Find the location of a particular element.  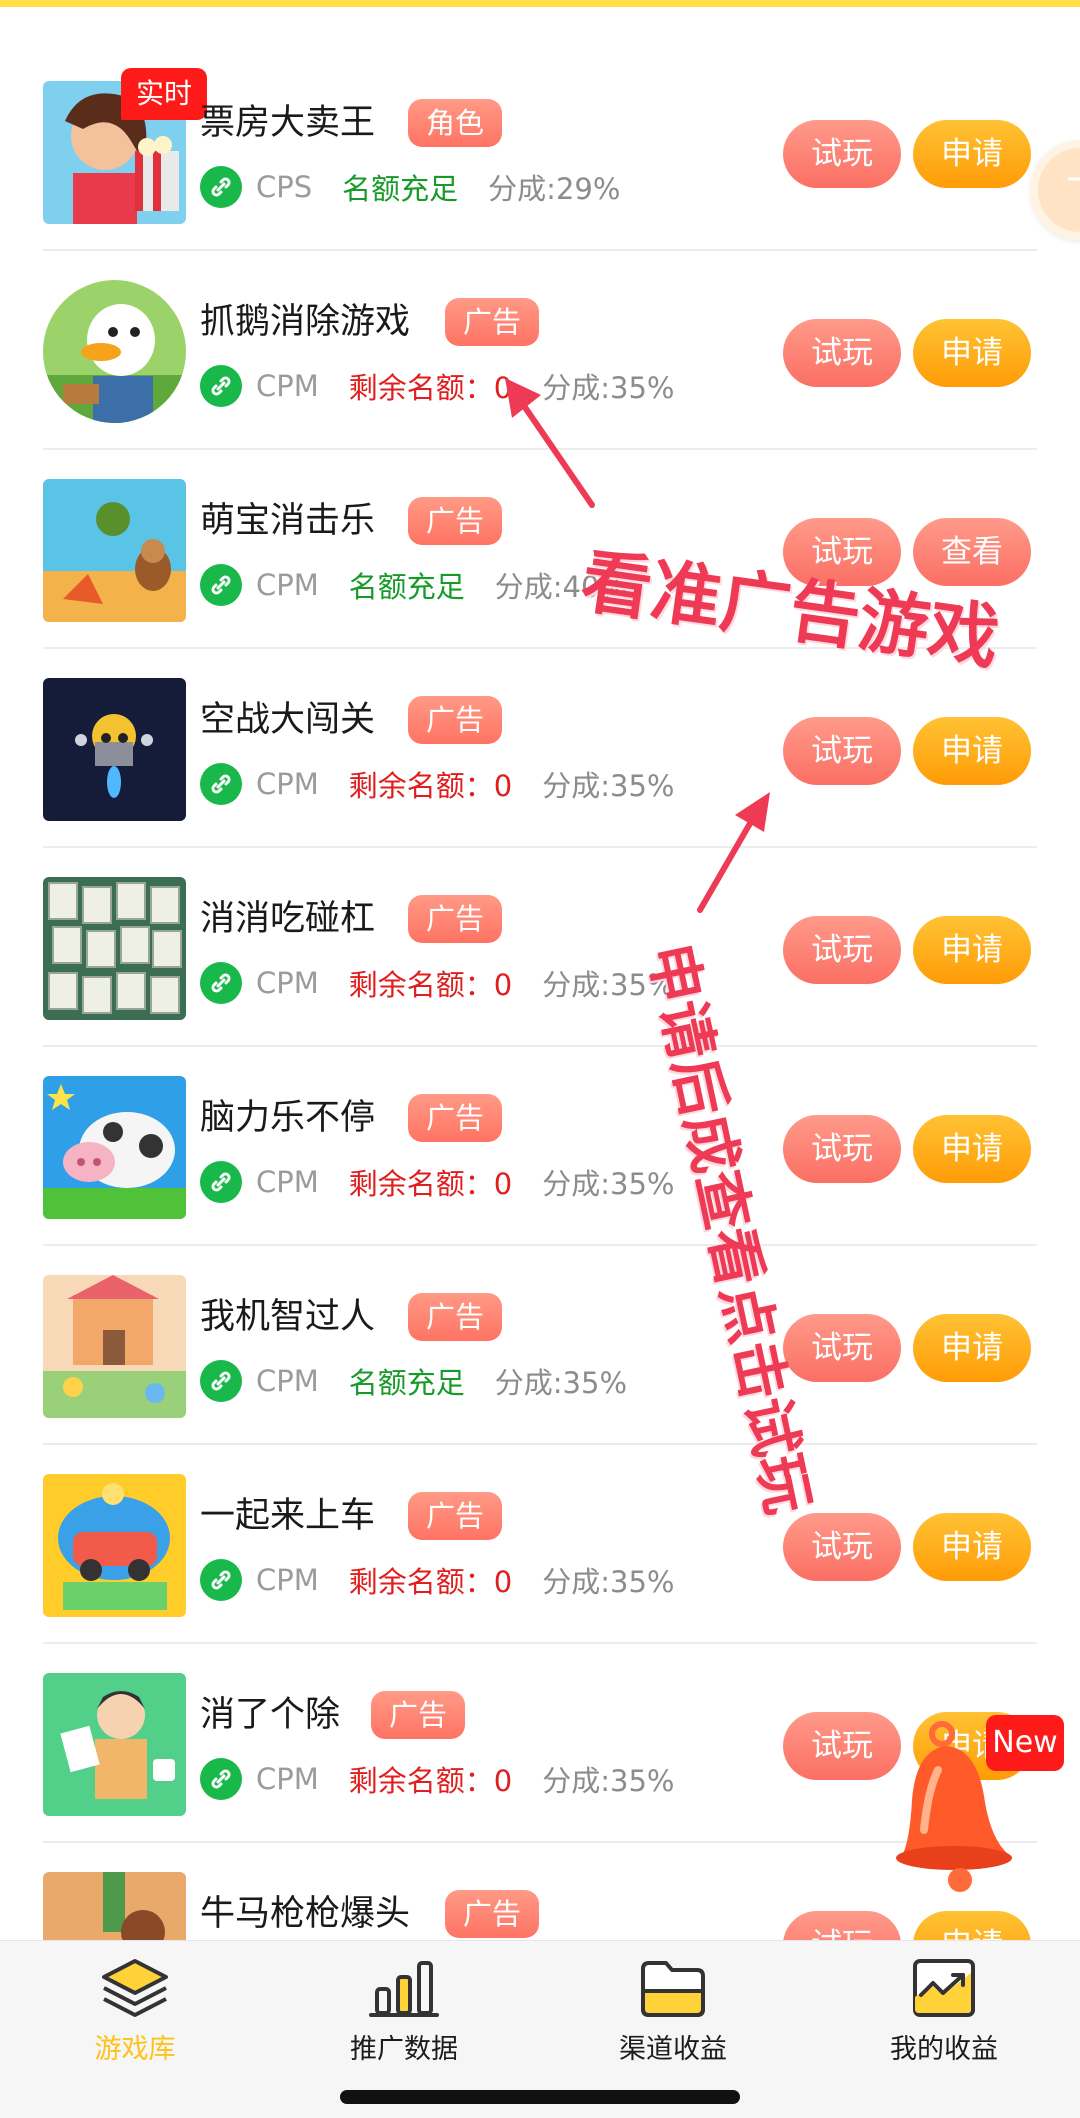

nav-tab-channel-earnings: 渠道收益 is located at coordinates (673, 2011).